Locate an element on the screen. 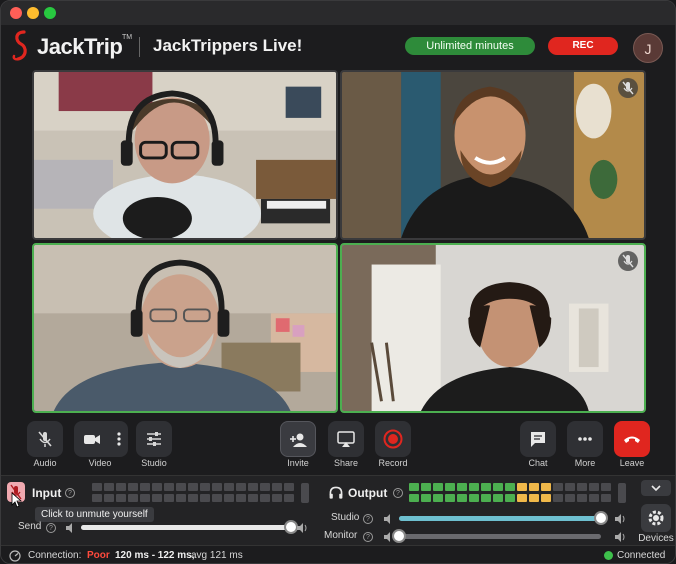 The height and width of the screenshot is (564, 676). monitor-help-icon: ? is located at coordinates (368, 537).